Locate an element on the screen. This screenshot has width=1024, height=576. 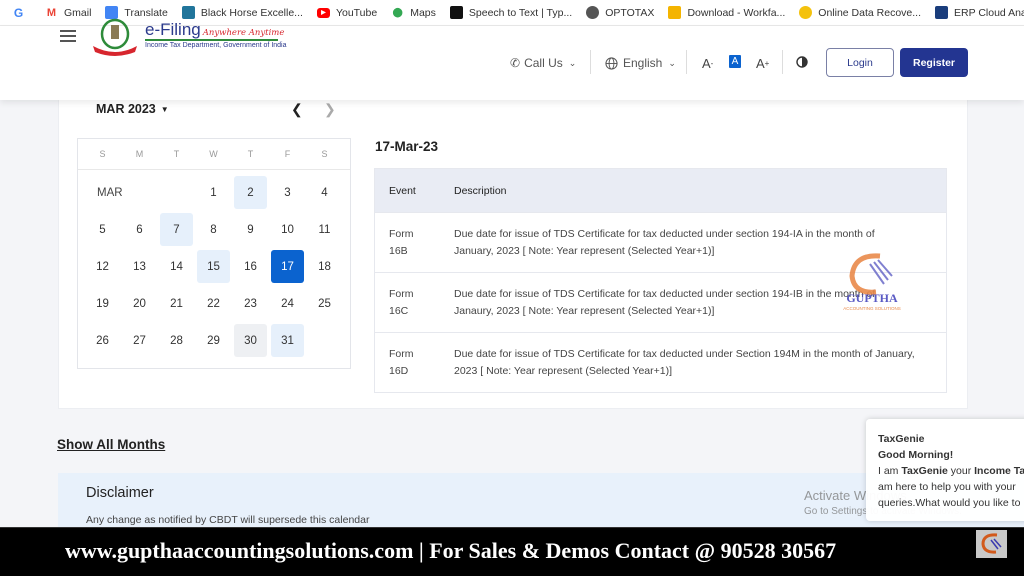
calendar-day: 5 is located at coordinates (102, 229).